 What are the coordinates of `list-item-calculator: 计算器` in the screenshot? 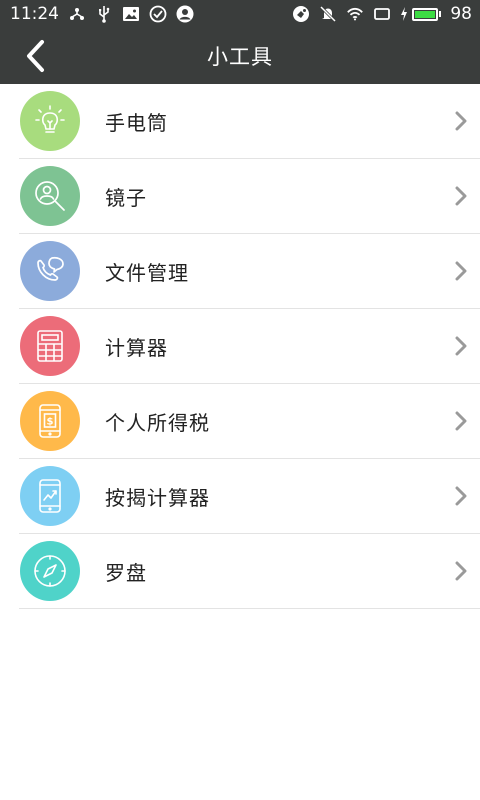 It's located at (240, 346).